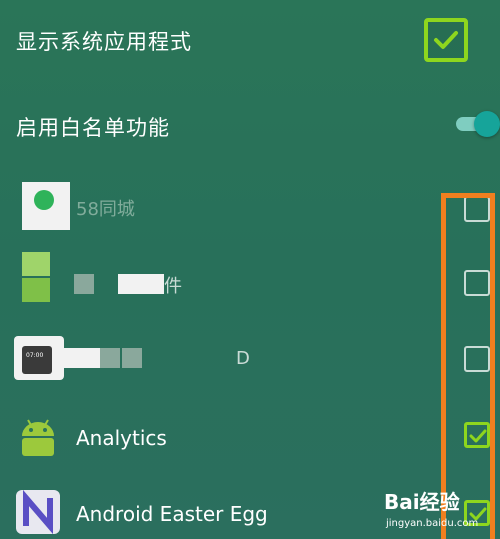 This screenshot has width=500, height=539. I want to click on show-system-apps-label: 显示系统应用程式, so click(104, 42).